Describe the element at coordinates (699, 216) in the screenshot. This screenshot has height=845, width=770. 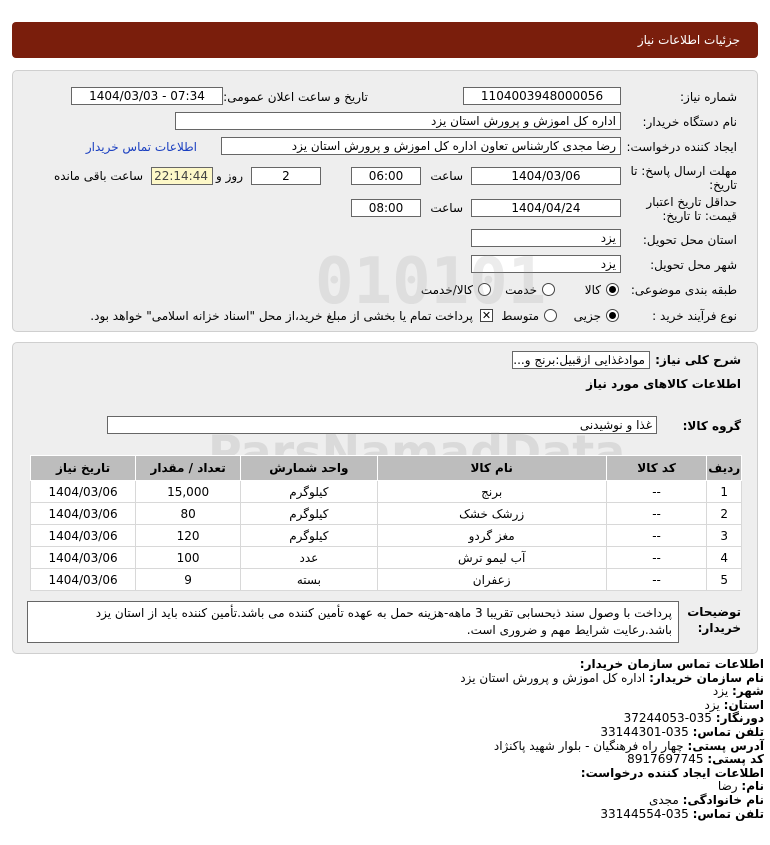
I see `validity-label-2: قیمت: تا تاریخ:` at that location.